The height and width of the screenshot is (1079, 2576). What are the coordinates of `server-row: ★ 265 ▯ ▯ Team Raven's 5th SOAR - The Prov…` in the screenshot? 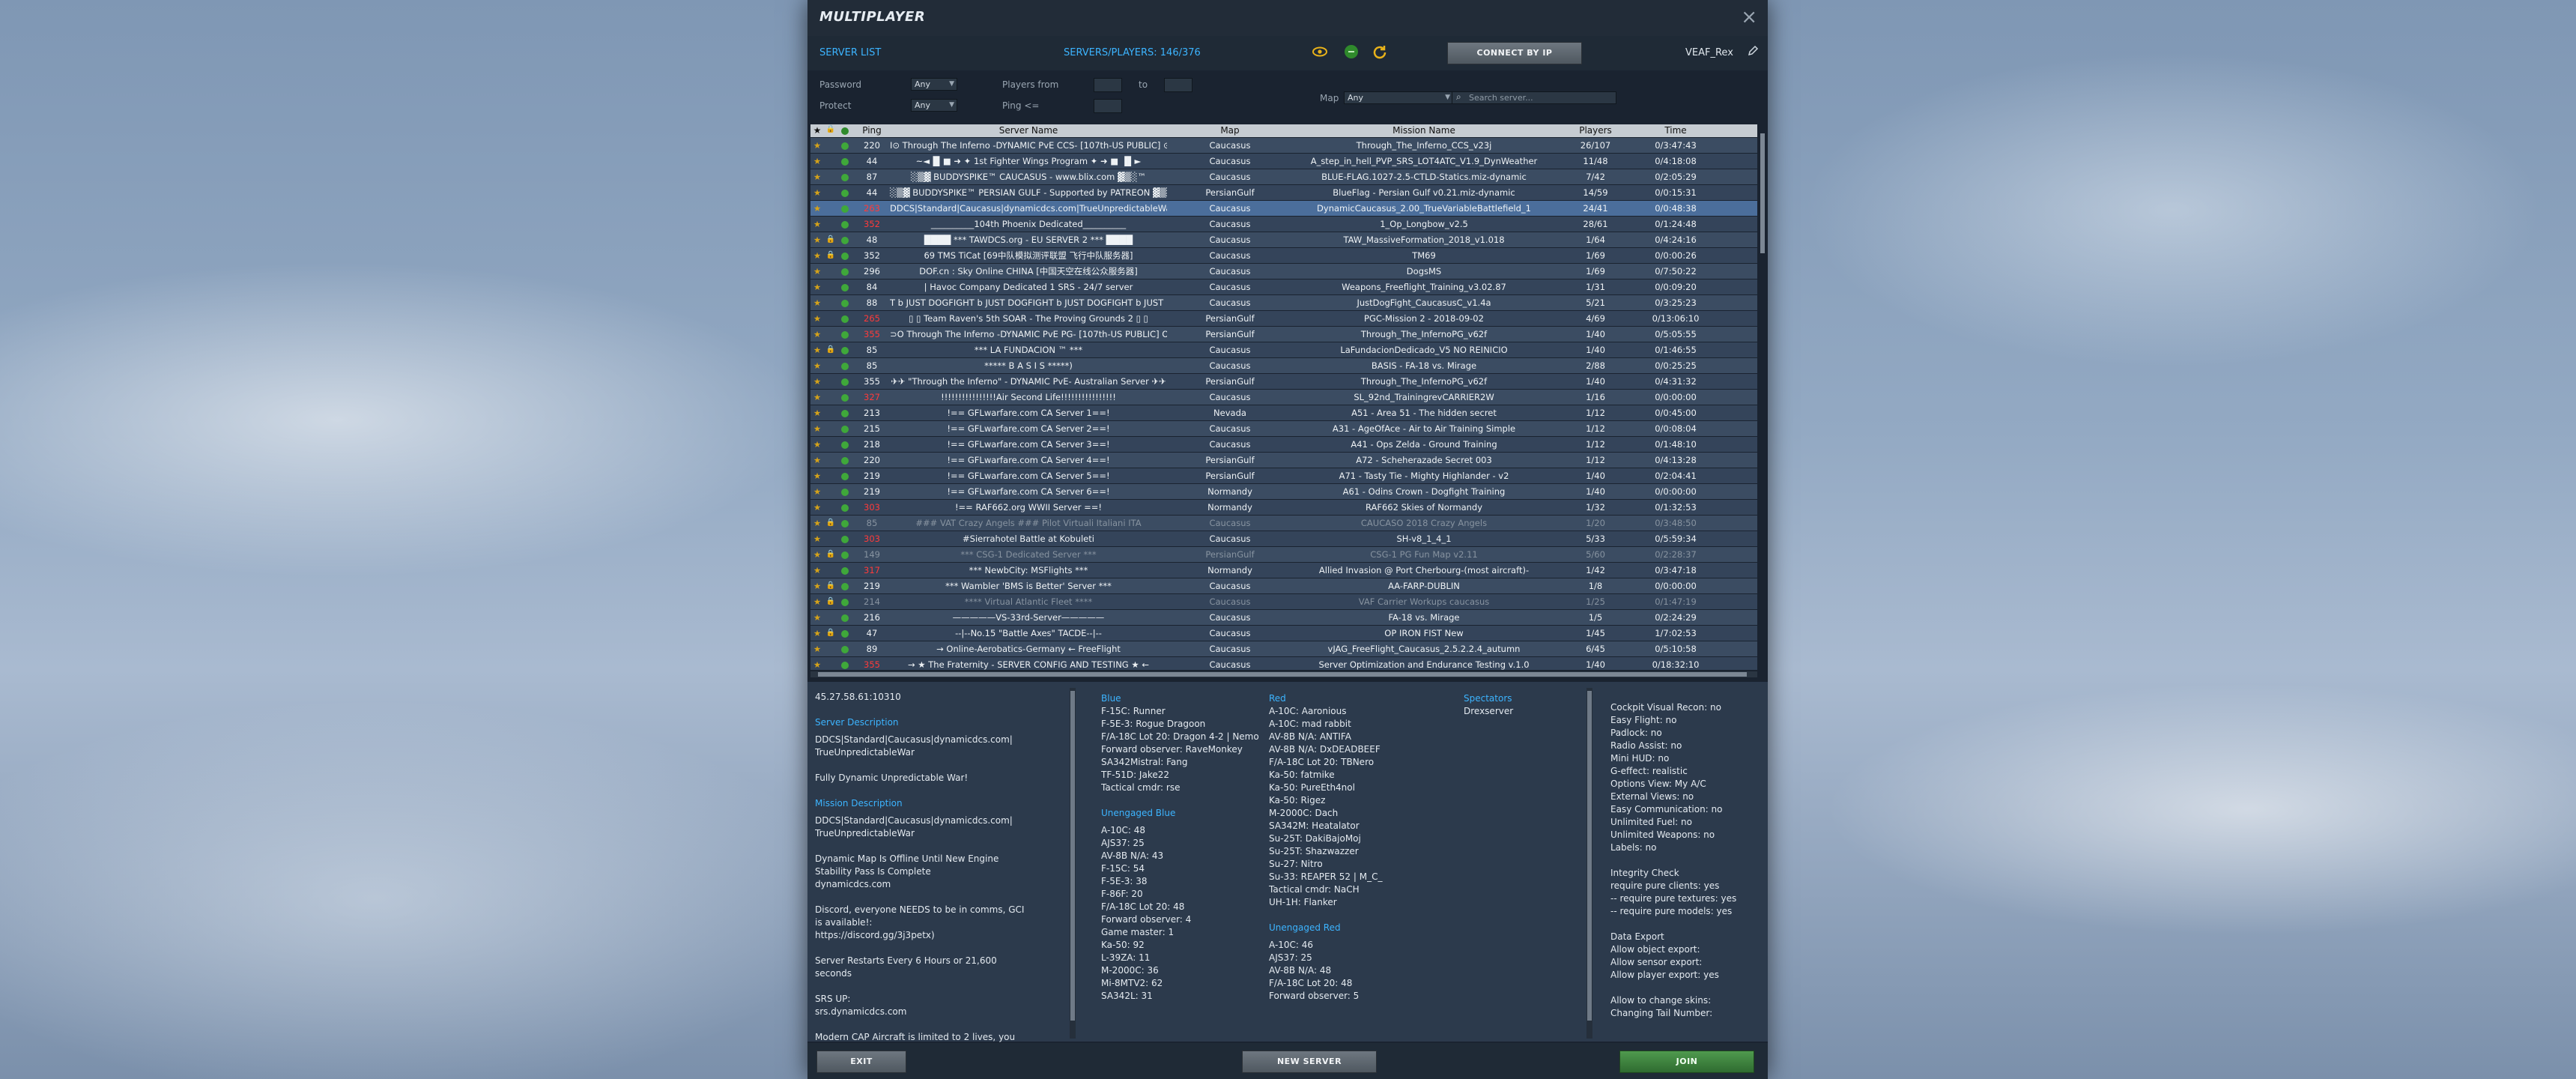 It's located at (1284, 318).